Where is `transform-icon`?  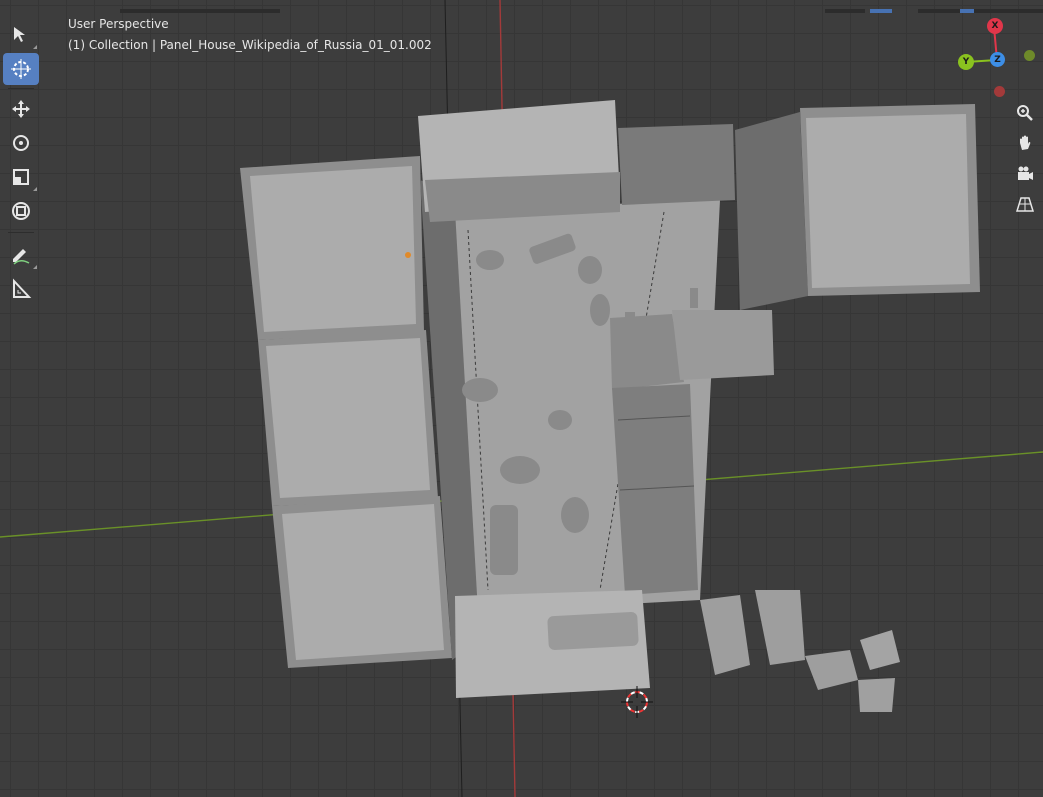 transform-icon is located at coordinates (21, 211).